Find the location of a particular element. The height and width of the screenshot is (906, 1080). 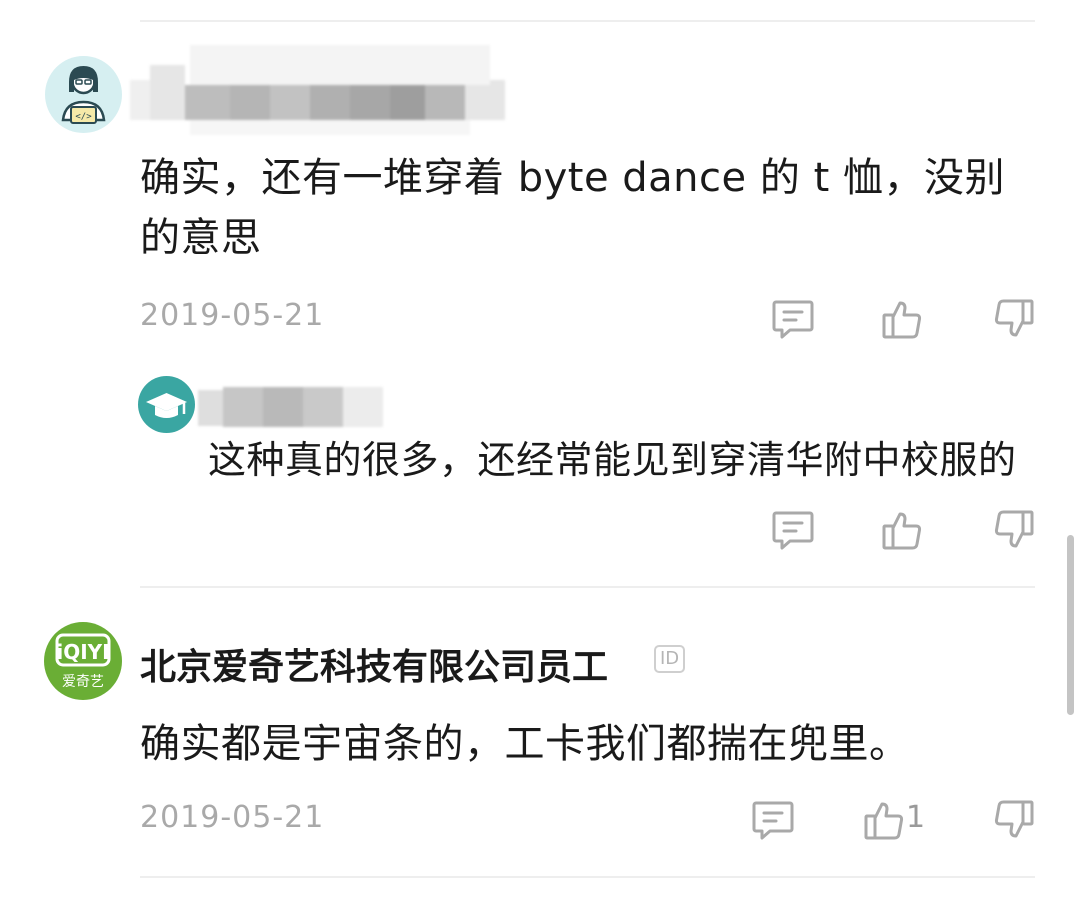

iqiyi-avatar: iQIYI 爱奇艺 is located at coordinates (83, 661).